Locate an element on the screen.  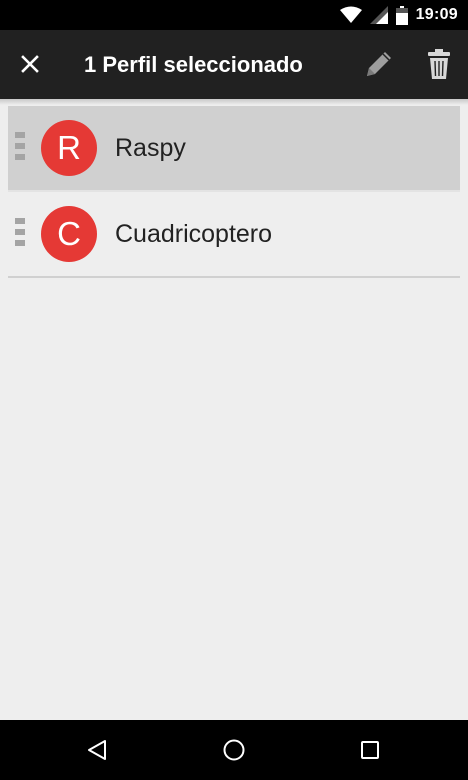
home-icon is located at coordinates (234, 750).